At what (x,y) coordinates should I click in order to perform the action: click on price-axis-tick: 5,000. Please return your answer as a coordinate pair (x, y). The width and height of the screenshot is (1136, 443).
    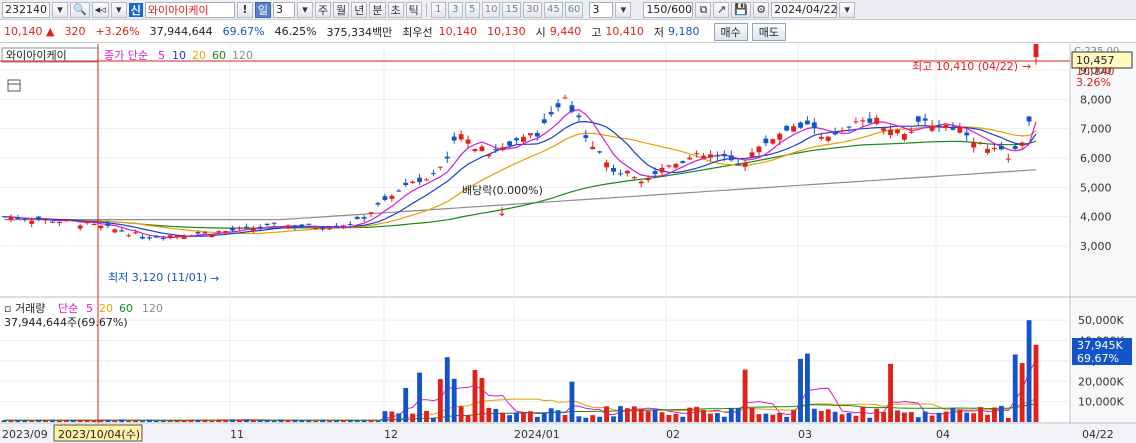
    Looking at the image, I should click on (1096, 187).